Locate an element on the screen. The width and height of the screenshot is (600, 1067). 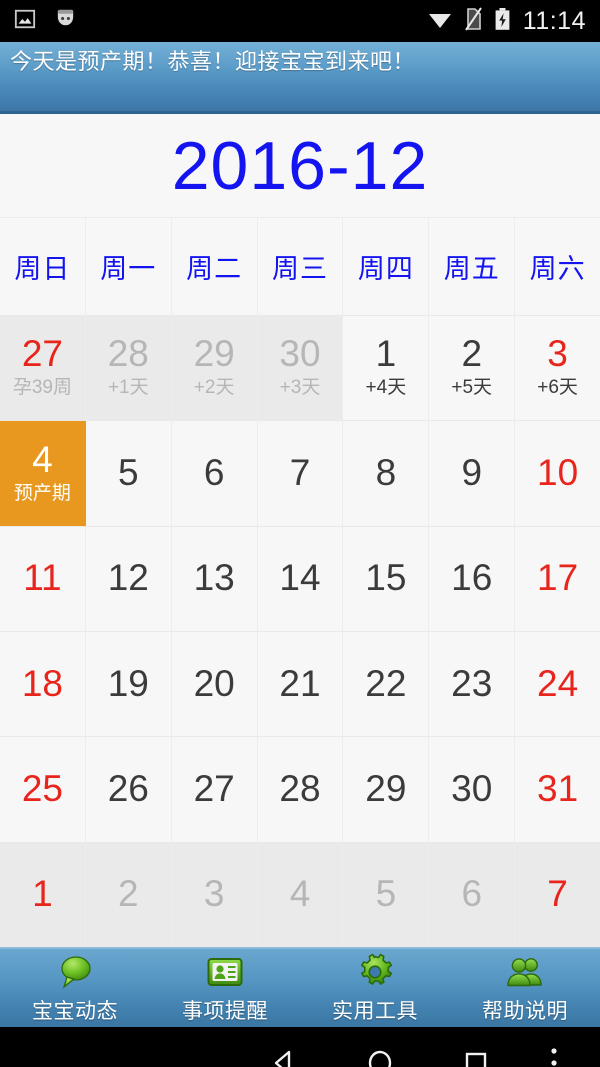
overflow-menu-icon is located at coordinates (554, 1056).